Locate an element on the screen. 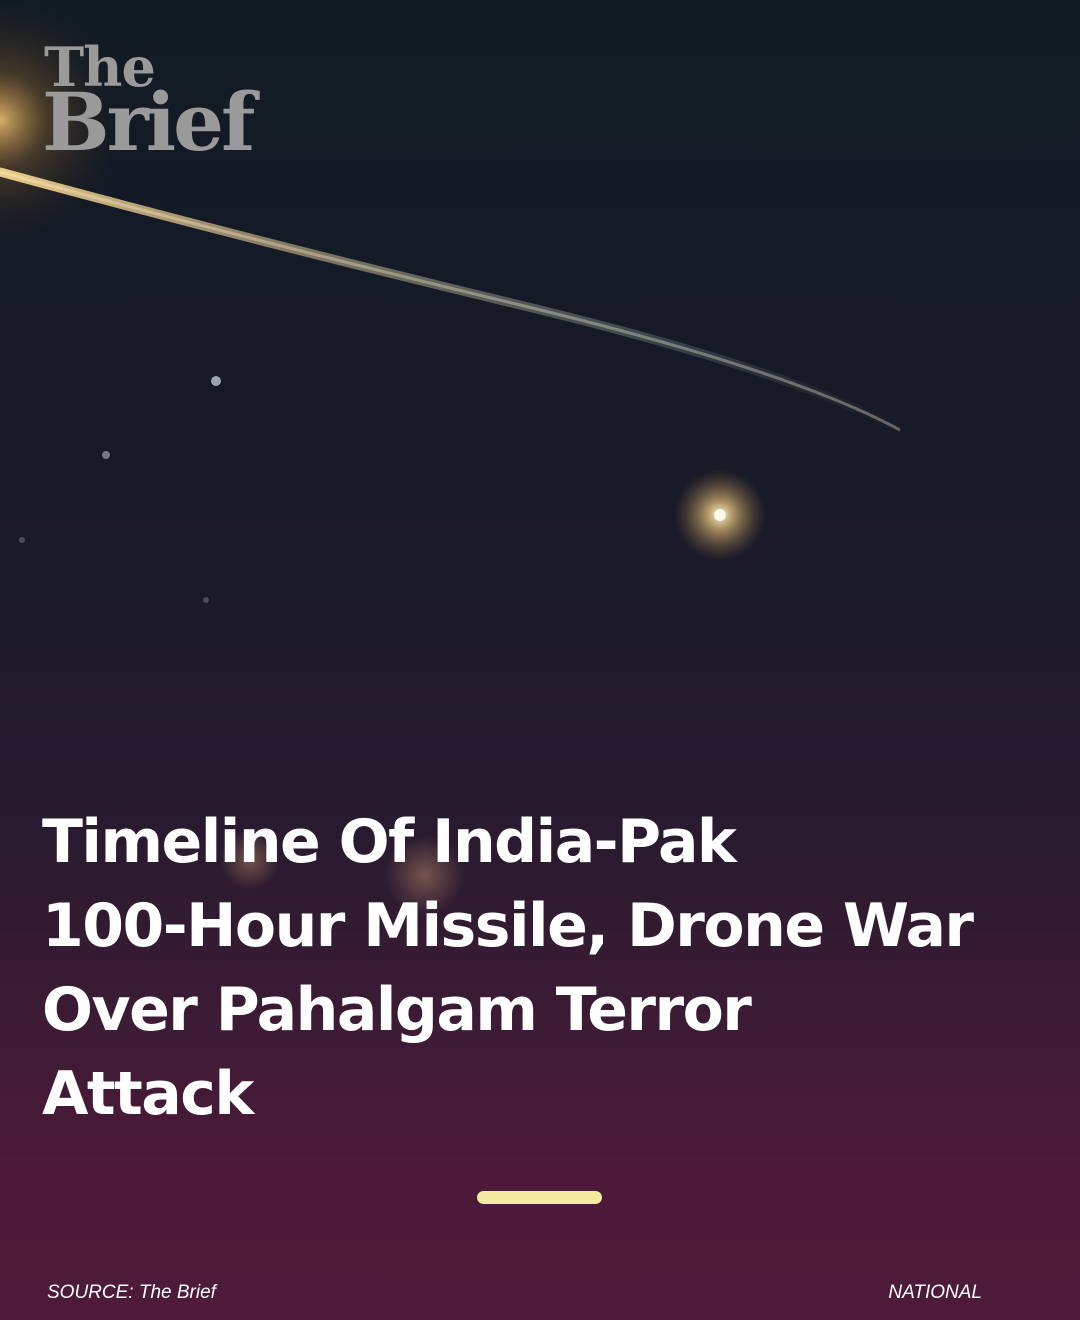 This screenshot has height=1320, width=1080. headline-line: 100-Hour Missile, Drone War is located at coordinates (508, 926).